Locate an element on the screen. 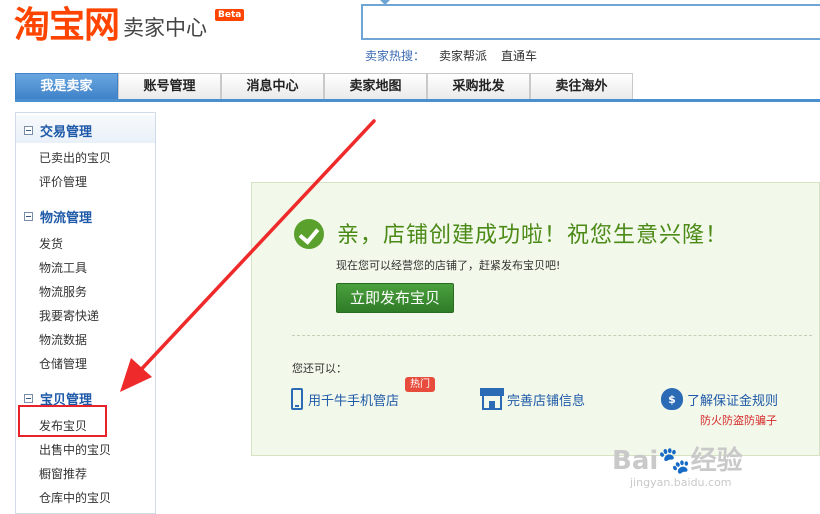  sidebar-item-logistics-data: 物流数据 is located at coordinates (63, 339).